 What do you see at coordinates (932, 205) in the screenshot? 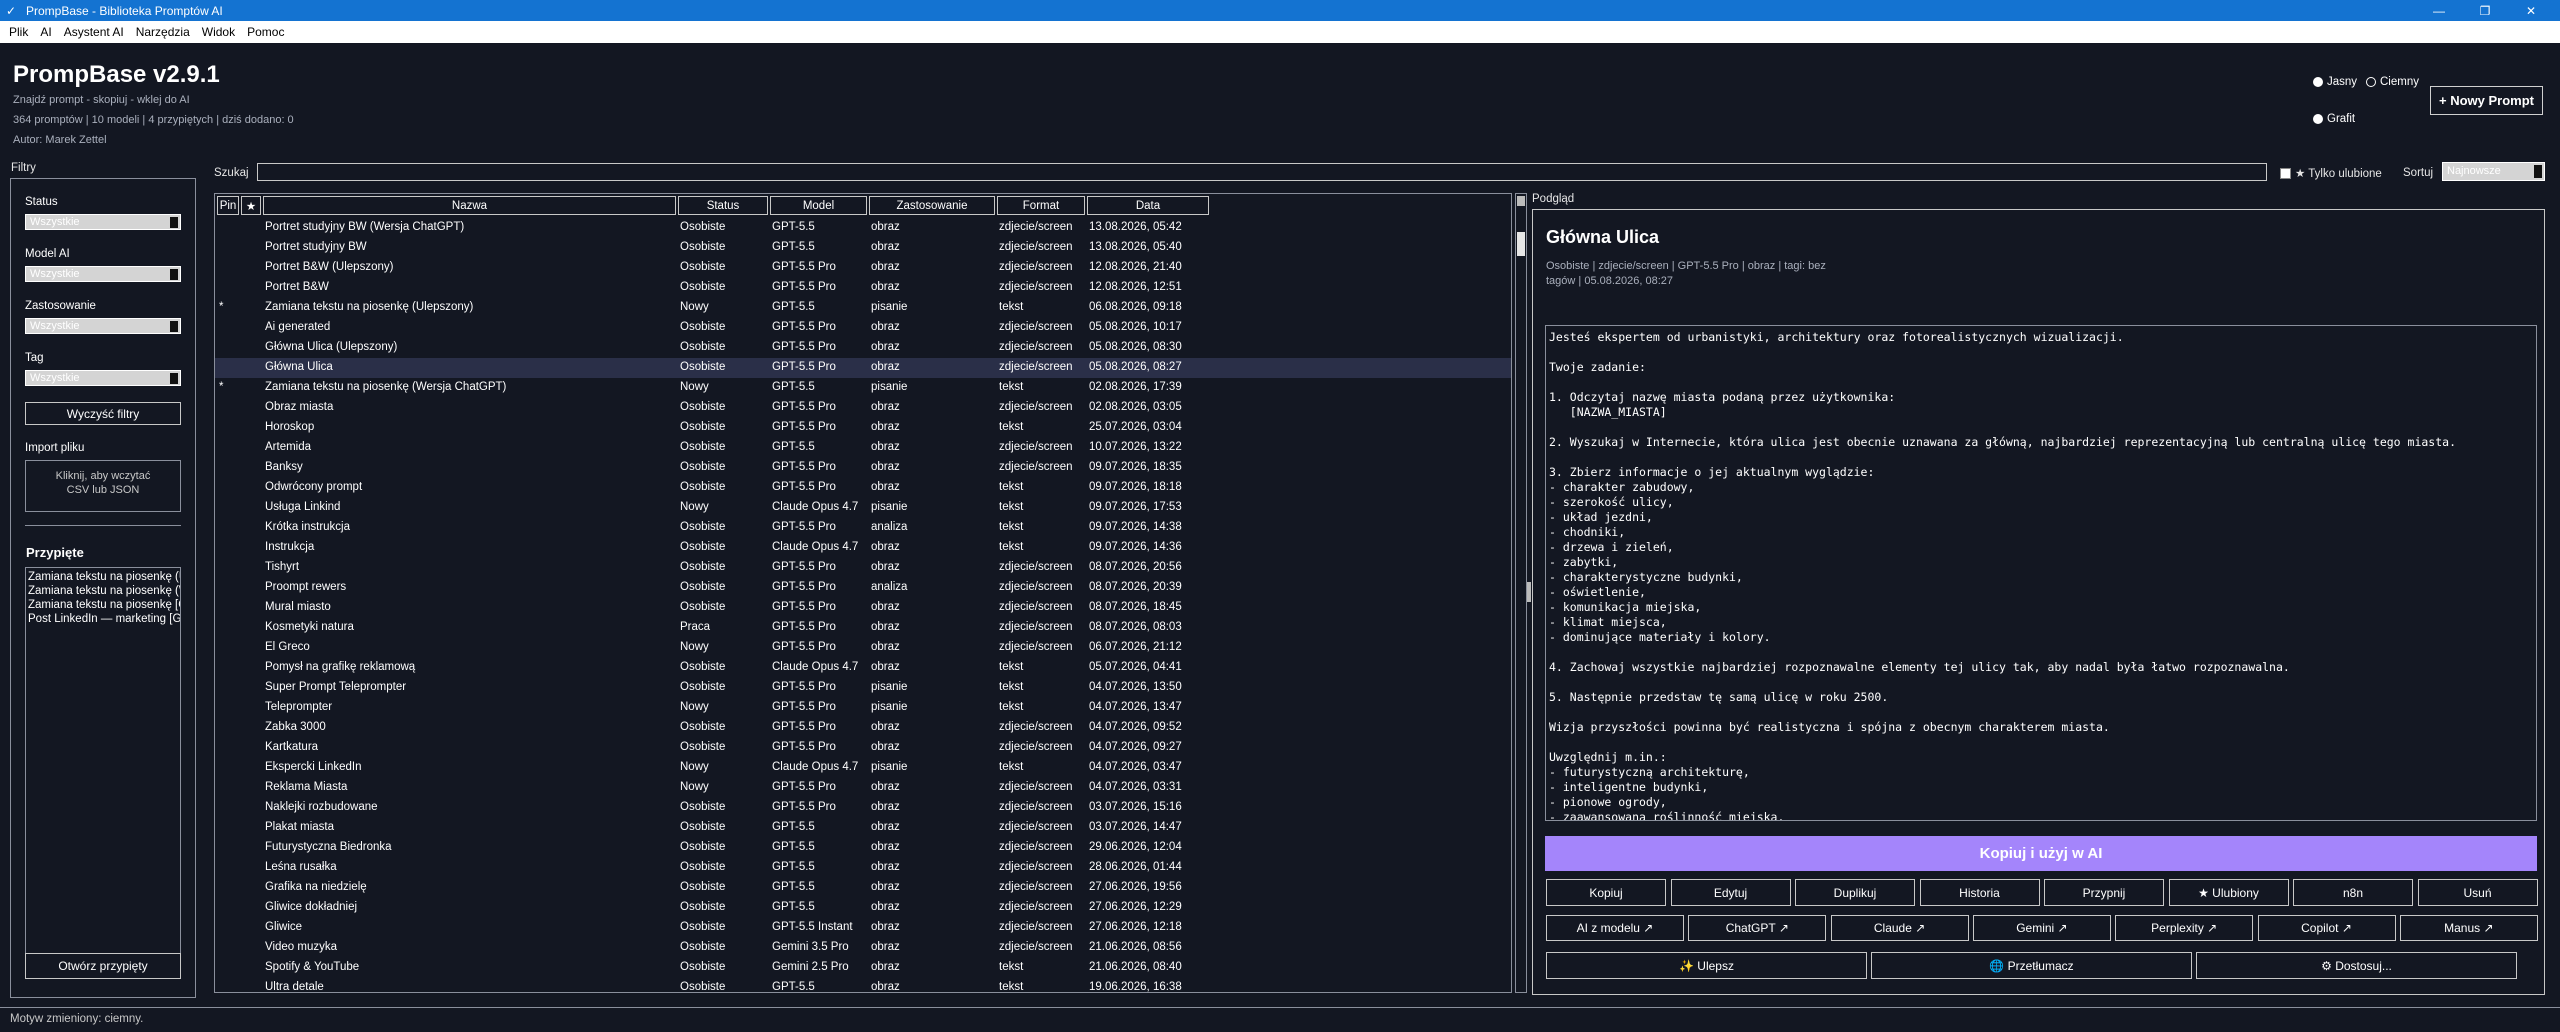
I see `col-use: Zastosowanie` at bounding box center [932, 205].